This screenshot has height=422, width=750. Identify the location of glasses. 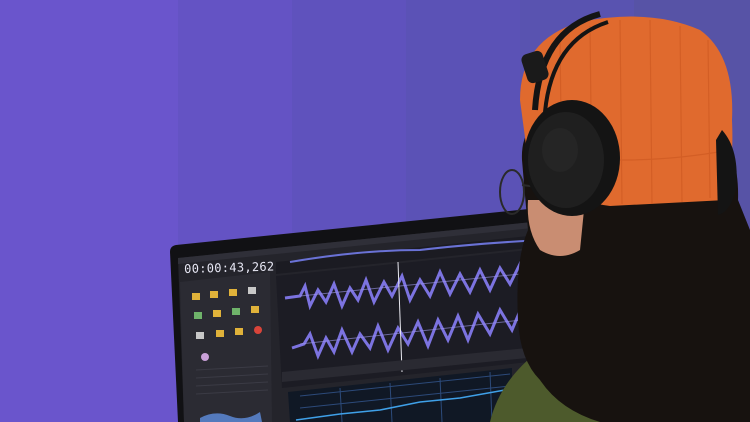
(512, 192).